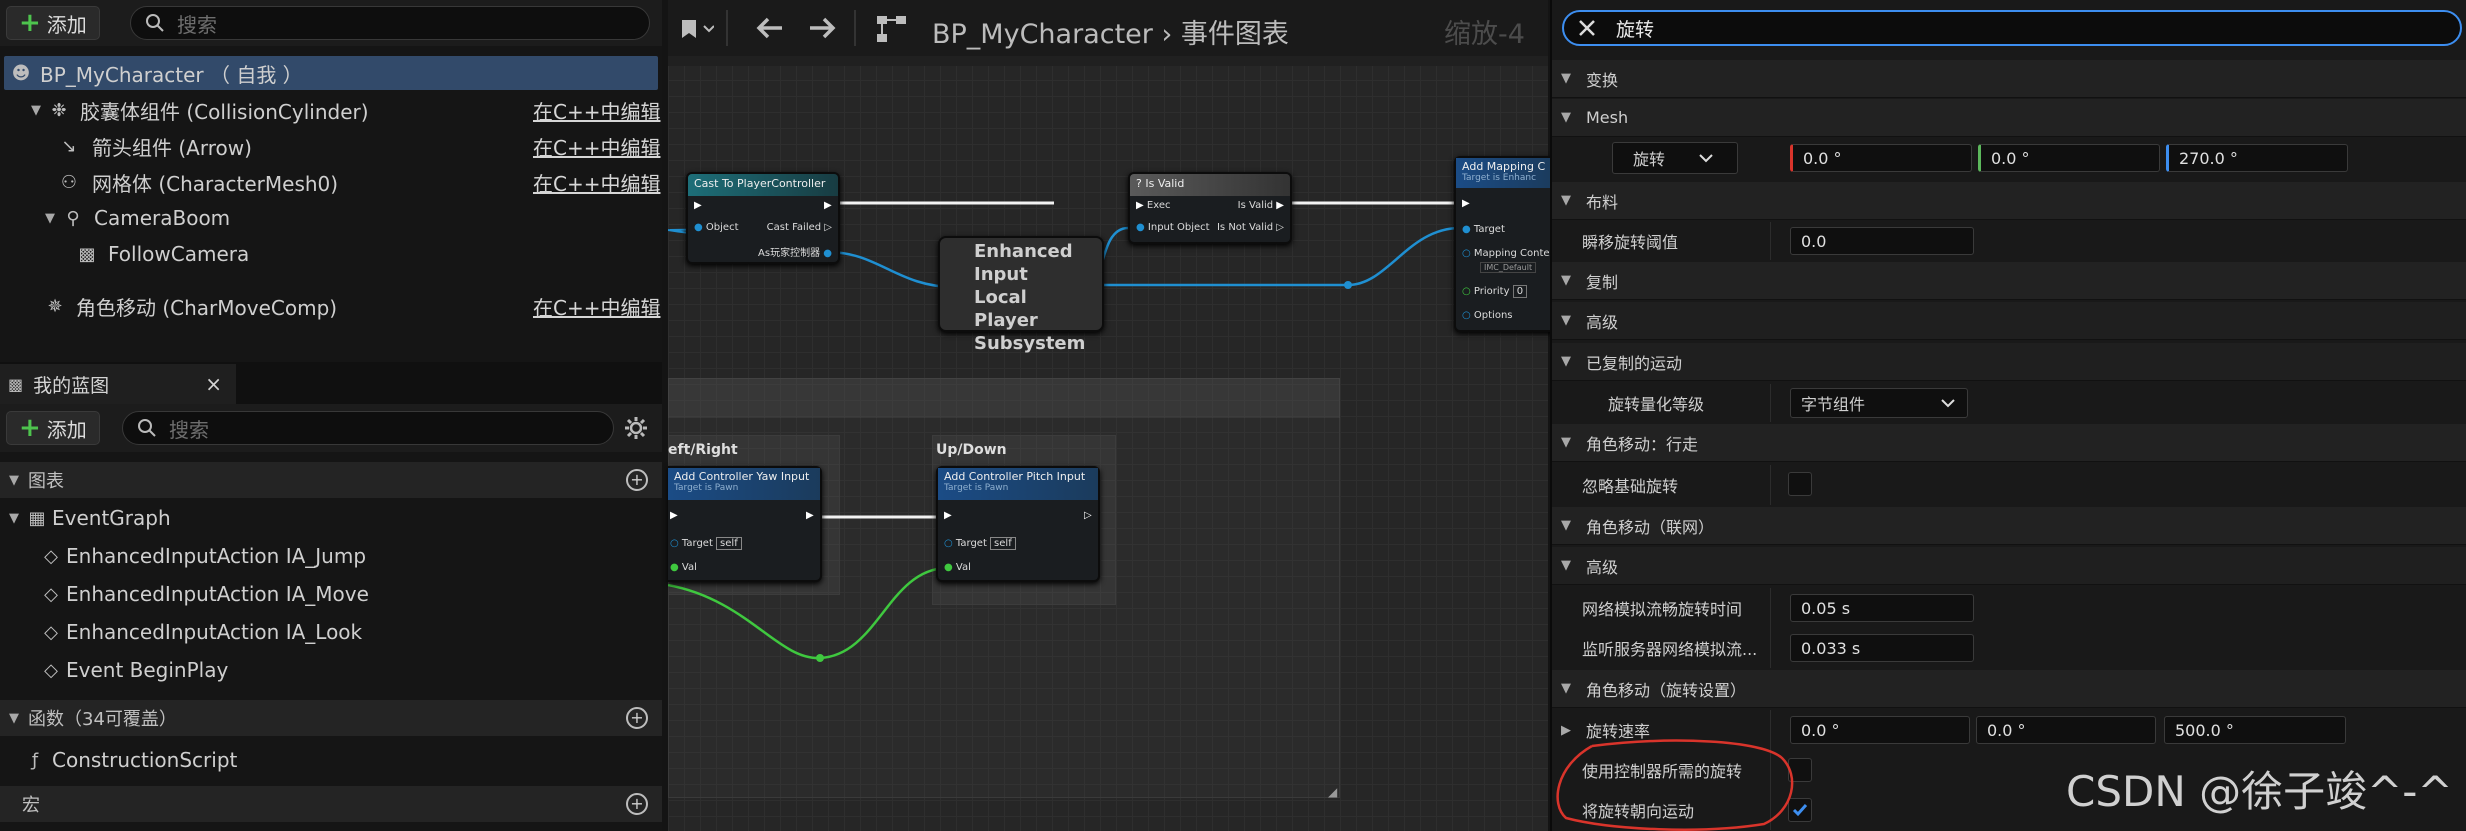 This screenshot has width=2466, height=831. What do you see at coordinates (2069, 158) in the screenshot?
I see `rotation-y-field: 0.0 °` at bounding box center [2069, 158].